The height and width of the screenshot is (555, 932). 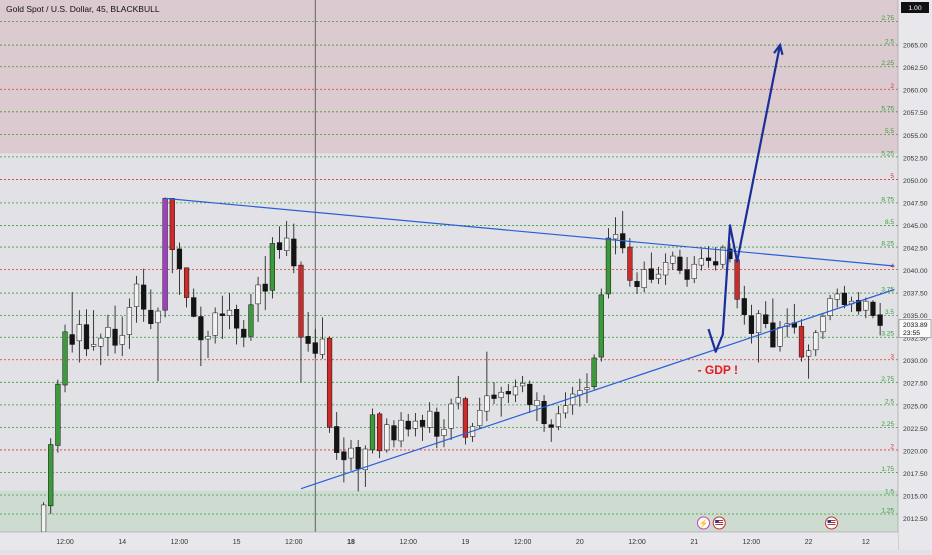 I want to click on price-tick-label: 2050.00, so click(x=915, y=181).